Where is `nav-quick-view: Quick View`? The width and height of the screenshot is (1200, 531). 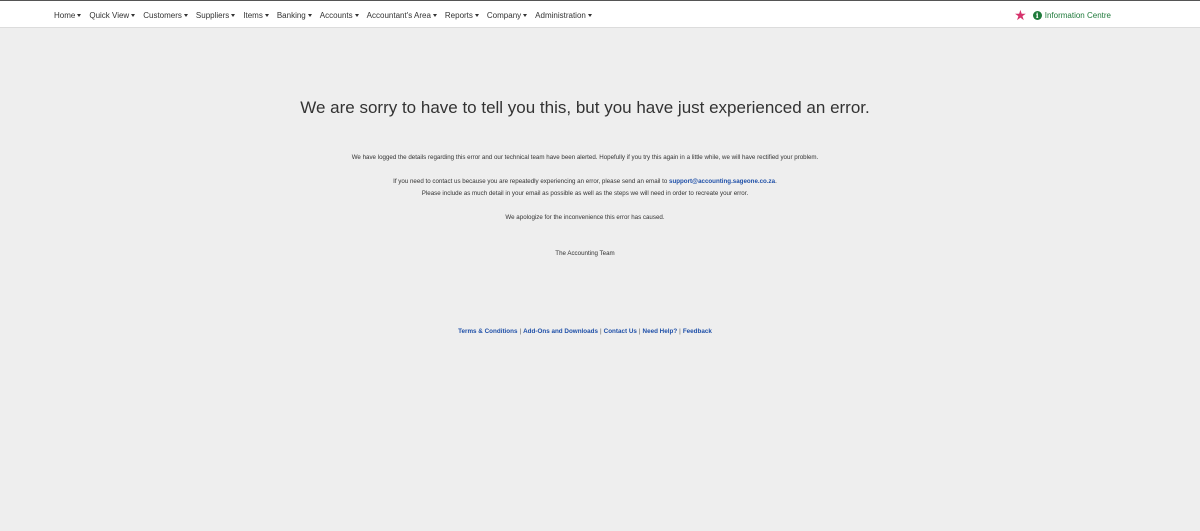 nav-quick-view: Quick View is located at coordinates (112, 15).